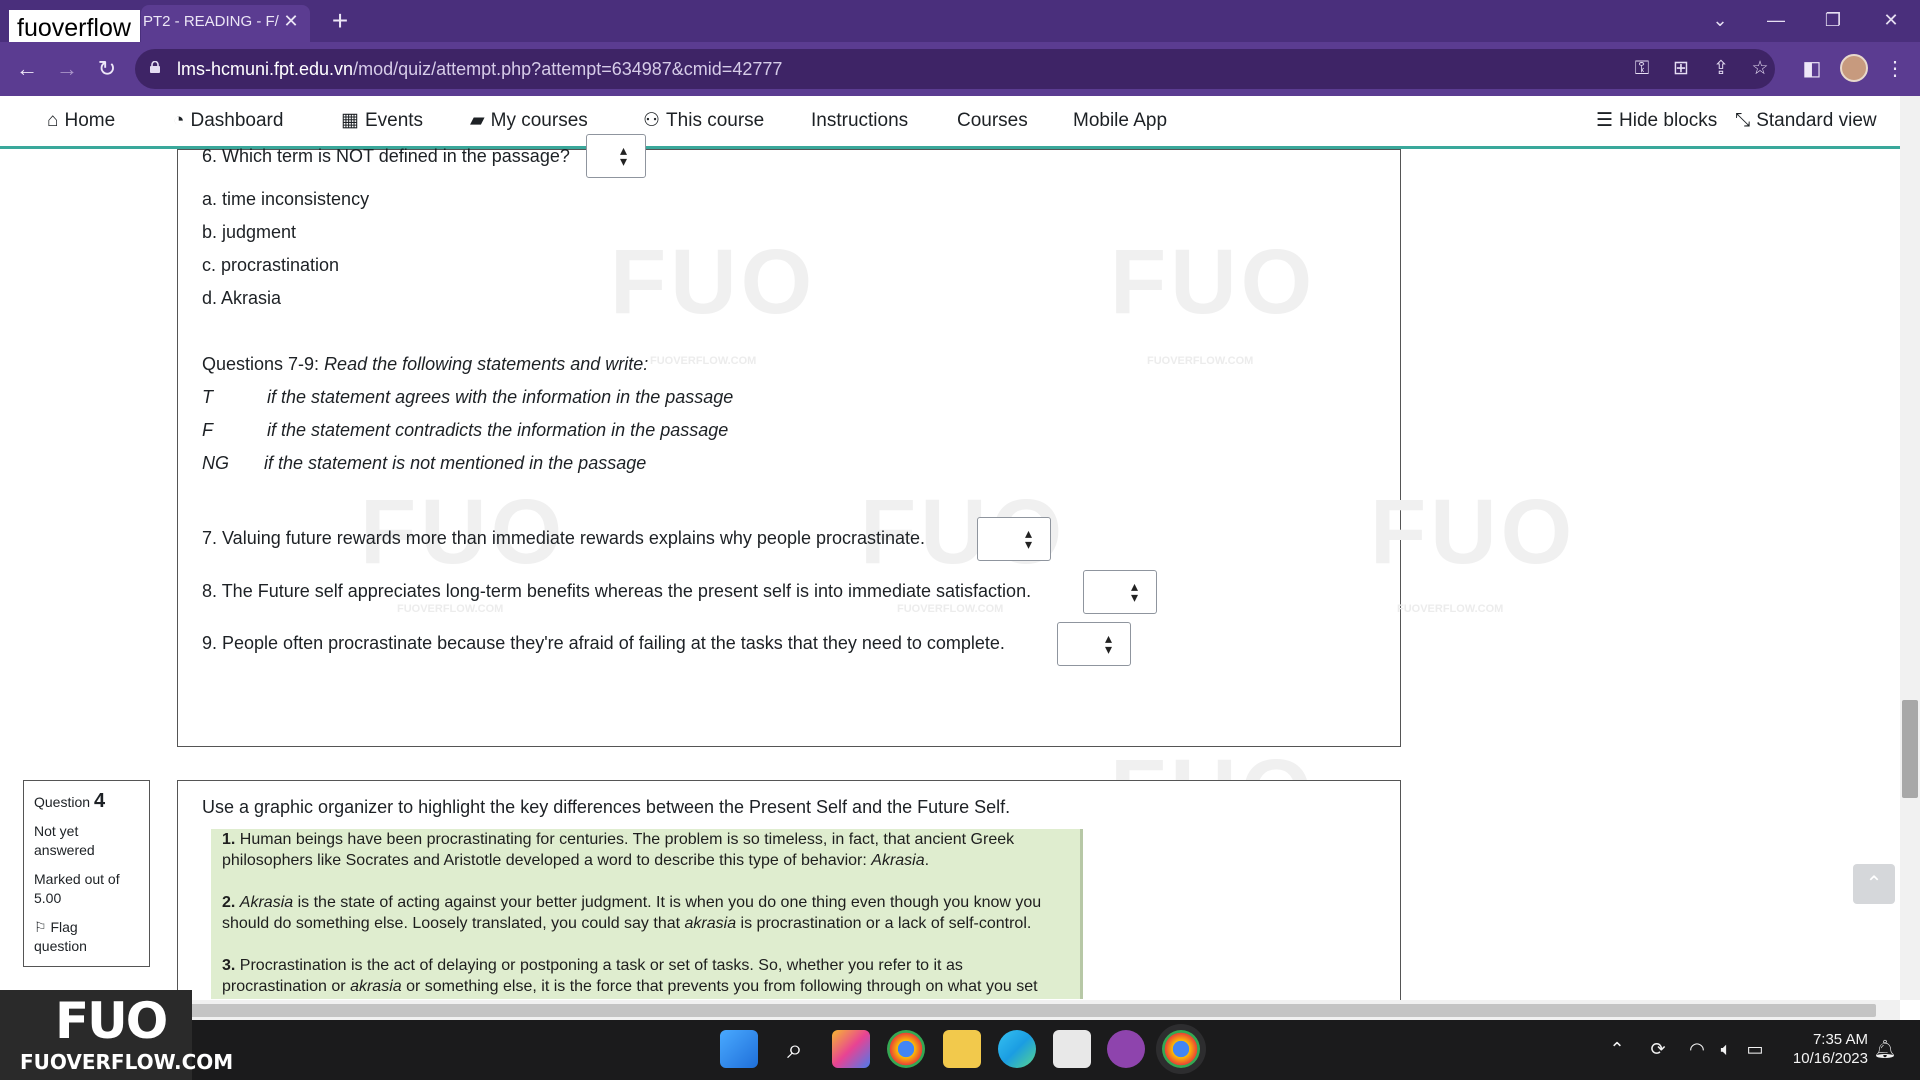 The image size is (1920, 1080). Describe the element at coordinates (529, 121) in the screenshot. I see `nav-my-courses: ▰ My courses` at that location.